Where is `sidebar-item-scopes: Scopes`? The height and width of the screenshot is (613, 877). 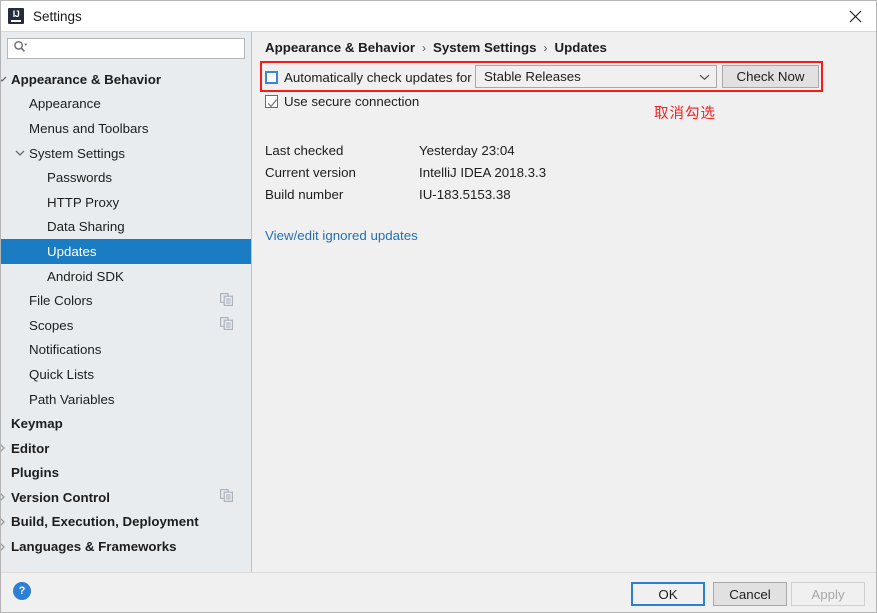 sidebar-item-scopes: Scopes is located at coordinates (126, 325).